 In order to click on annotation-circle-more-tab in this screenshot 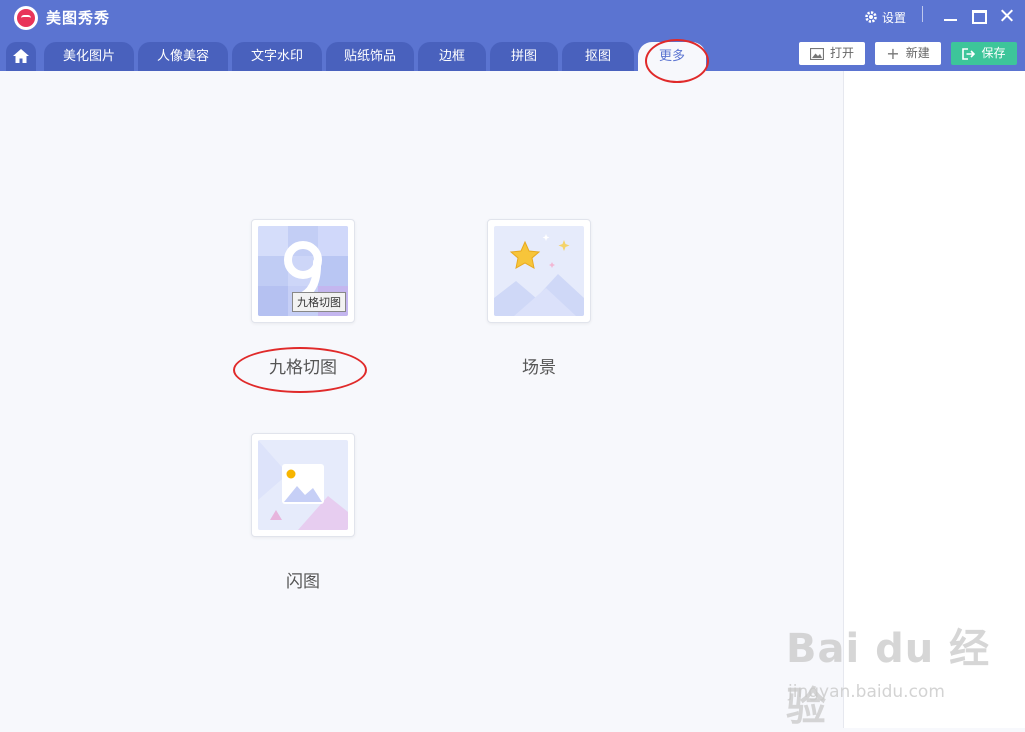, I will do `click(677, 61)`.